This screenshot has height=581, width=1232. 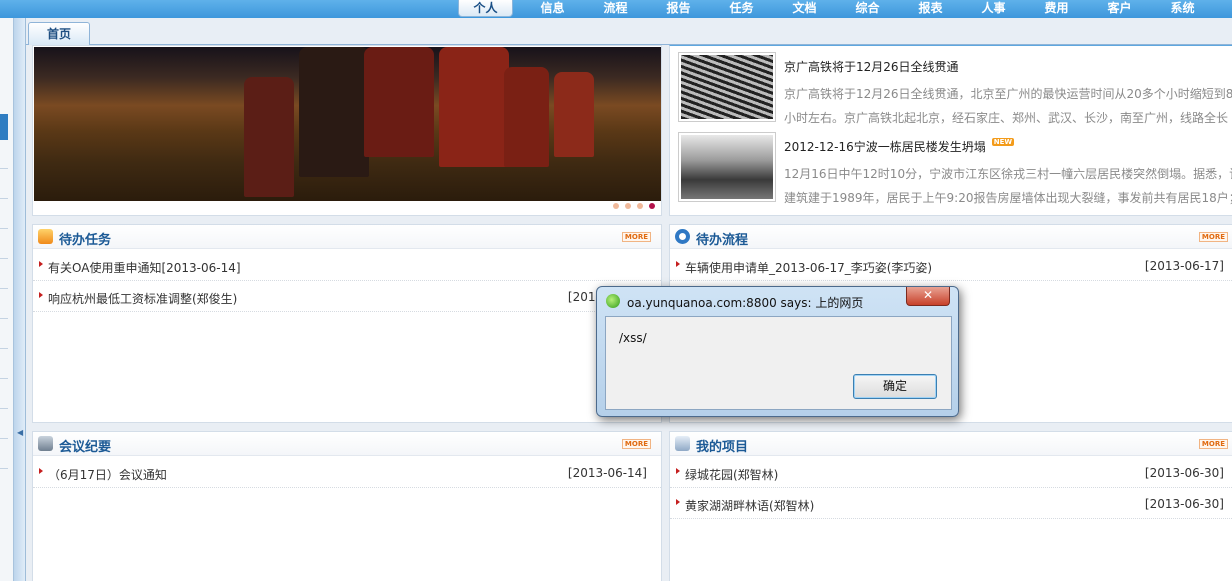 I want to click on close-button: ✕, so click(x=928, y=296).